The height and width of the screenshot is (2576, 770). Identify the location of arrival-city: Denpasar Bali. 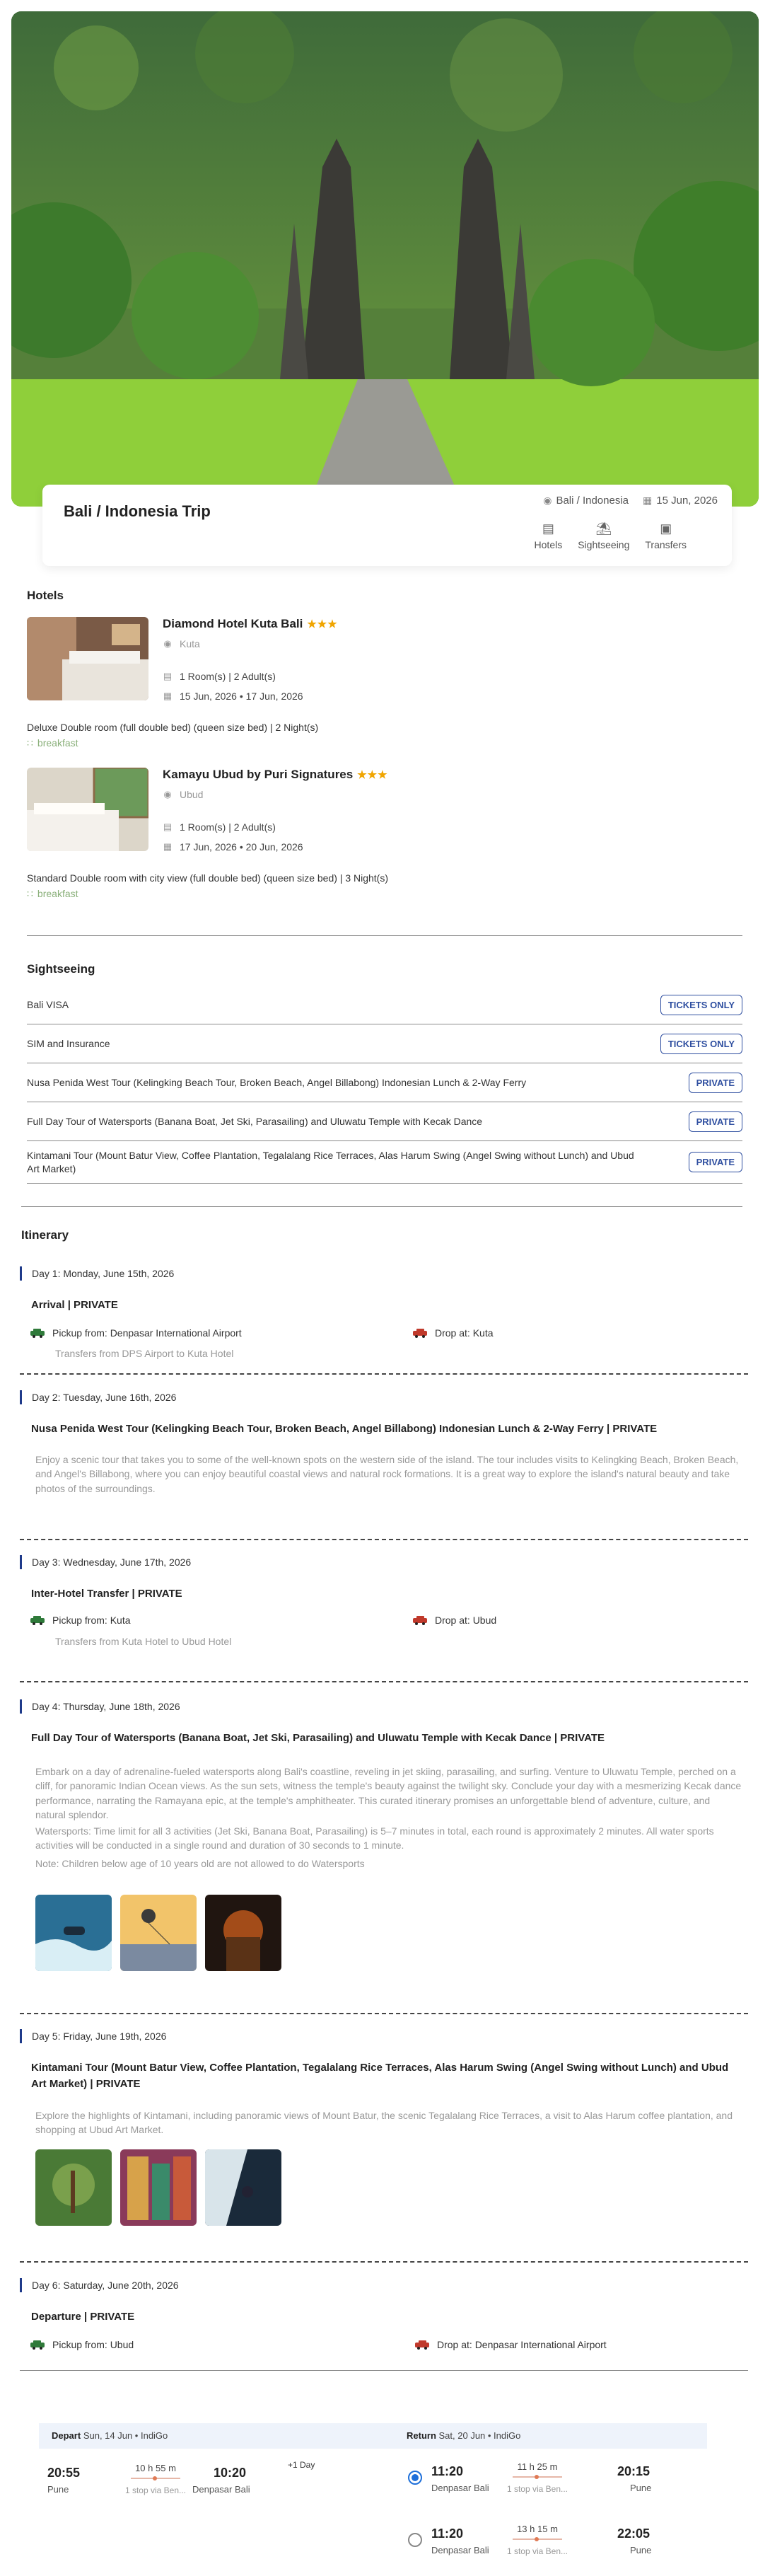
(221, 2489).